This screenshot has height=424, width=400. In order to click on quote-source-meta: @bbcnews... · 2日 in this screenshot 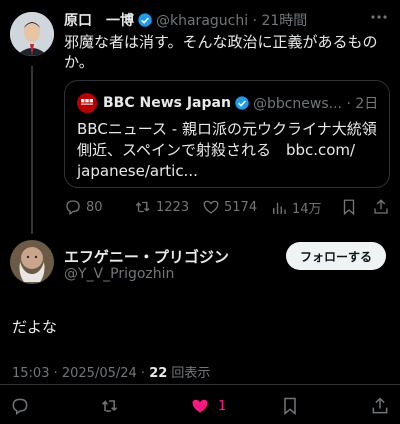, I will do `click(315, 104)`.